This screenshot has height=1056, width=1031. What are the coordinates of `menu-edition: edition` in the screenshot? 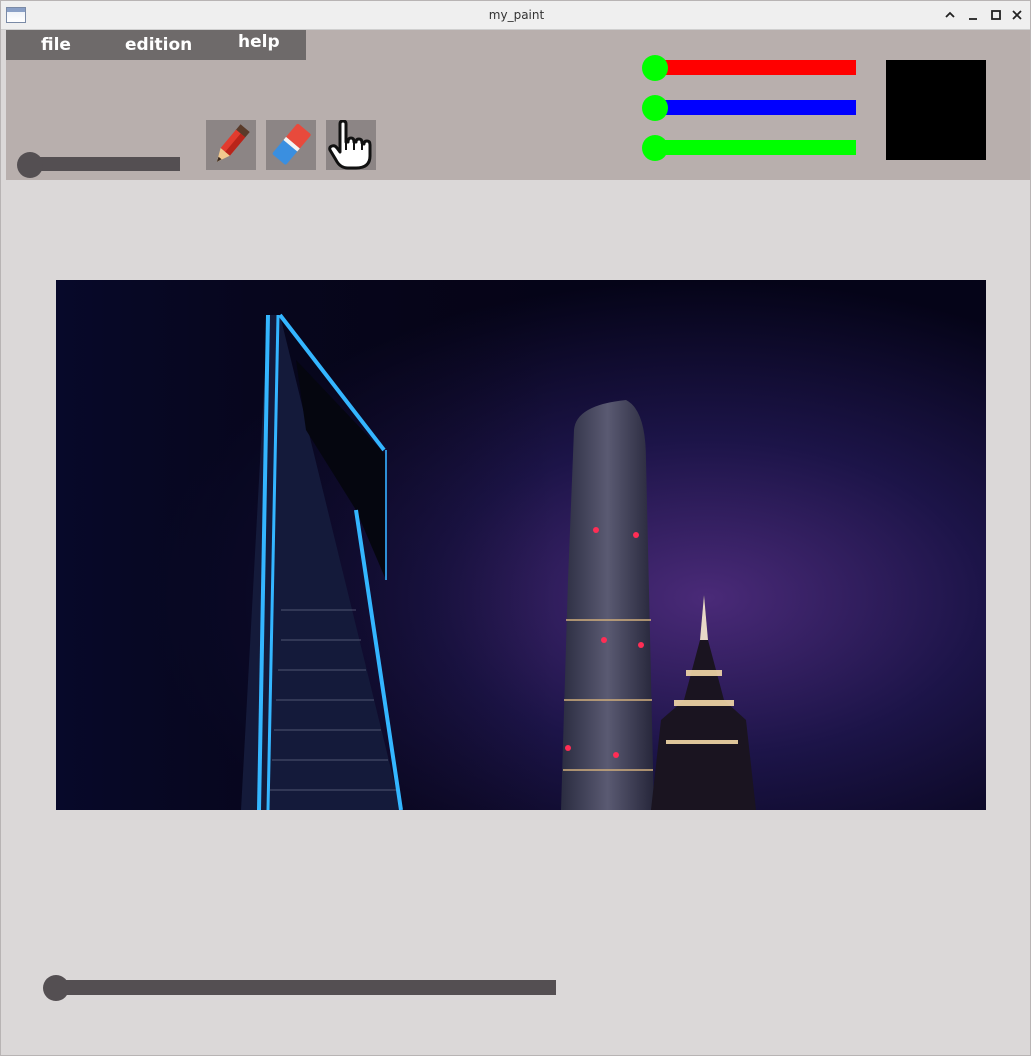 It's located at (158, 47).